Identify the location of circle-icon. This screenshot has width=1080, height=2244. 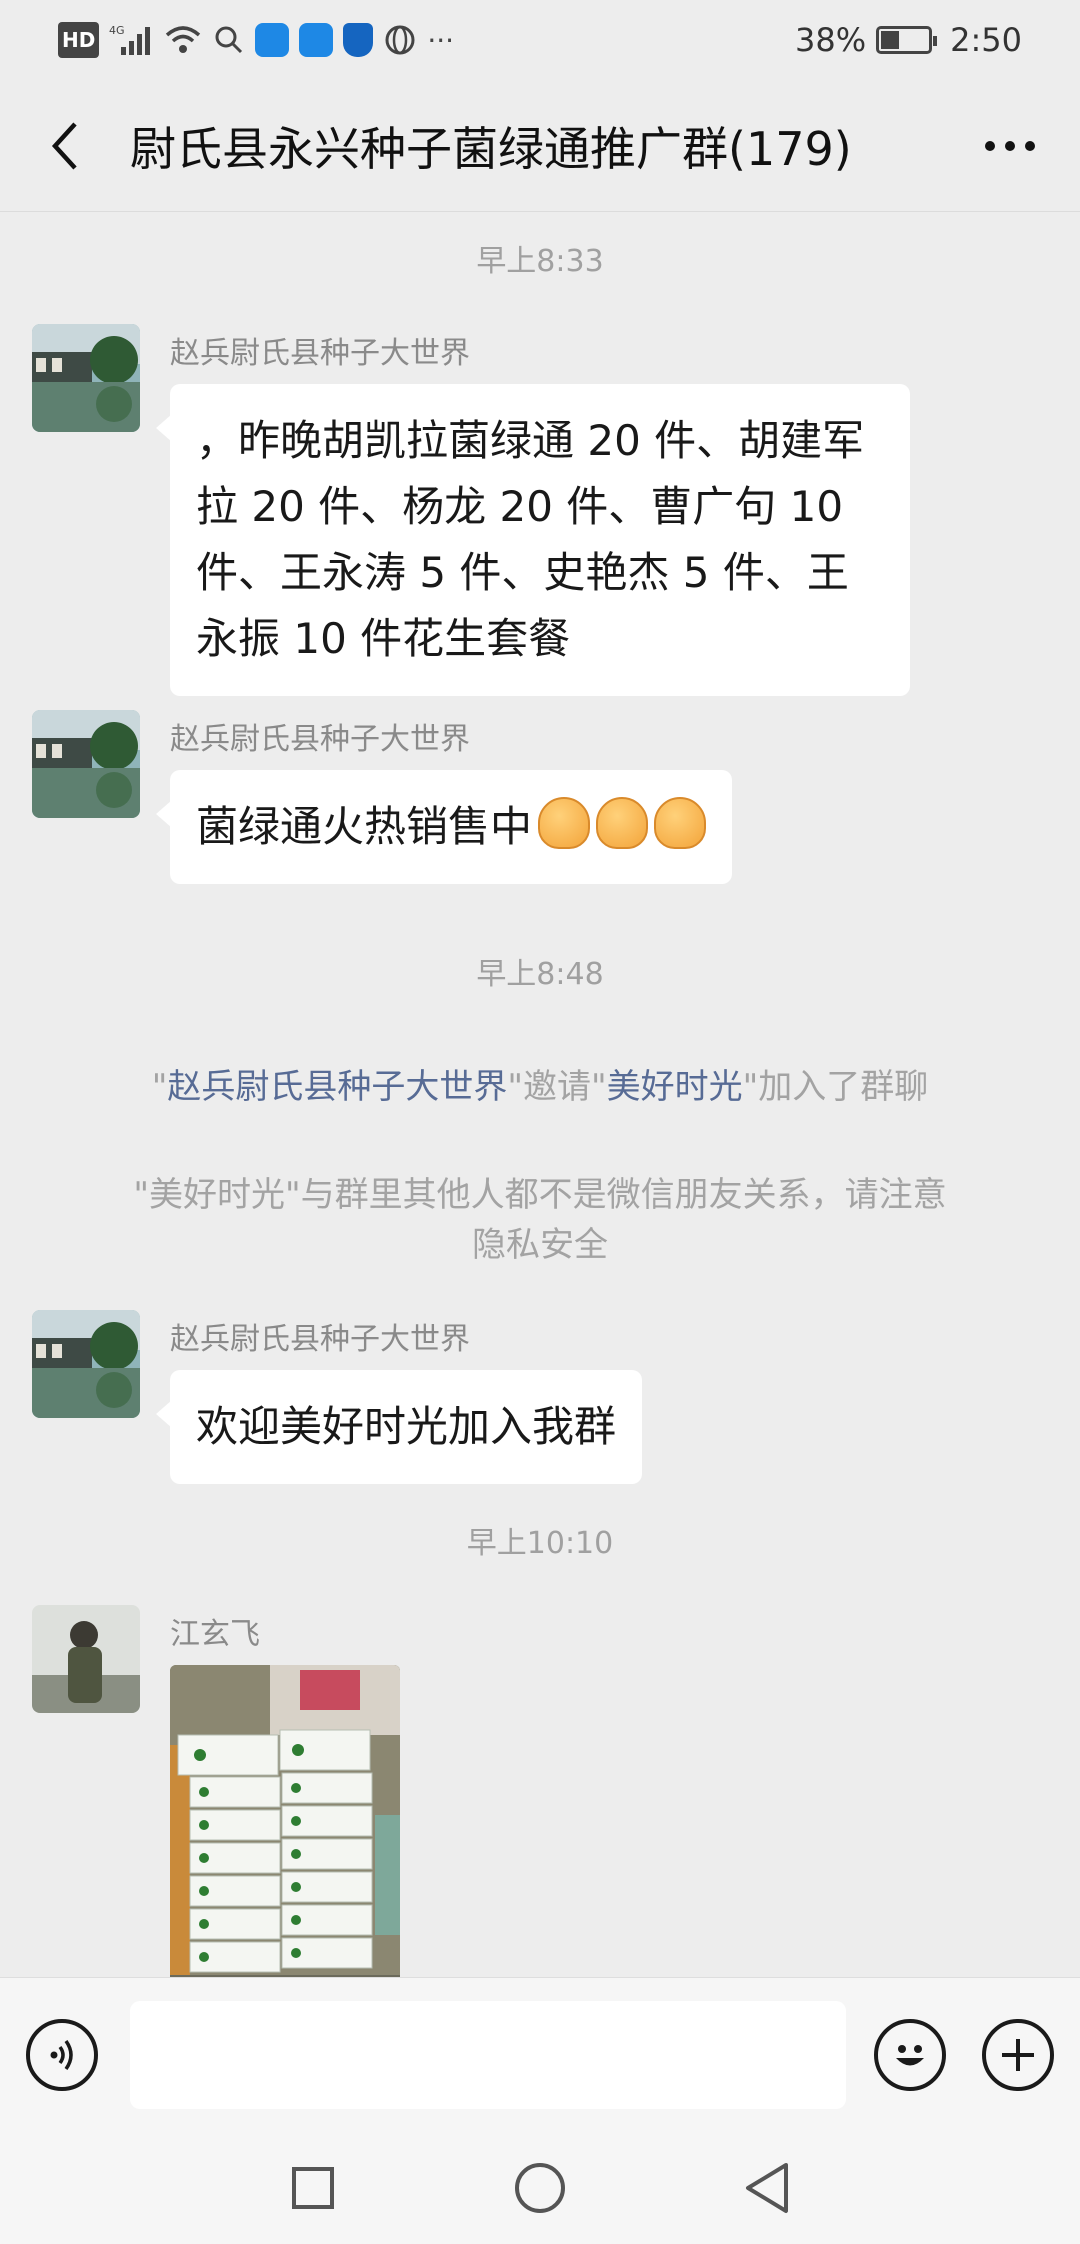
(539, 2188).